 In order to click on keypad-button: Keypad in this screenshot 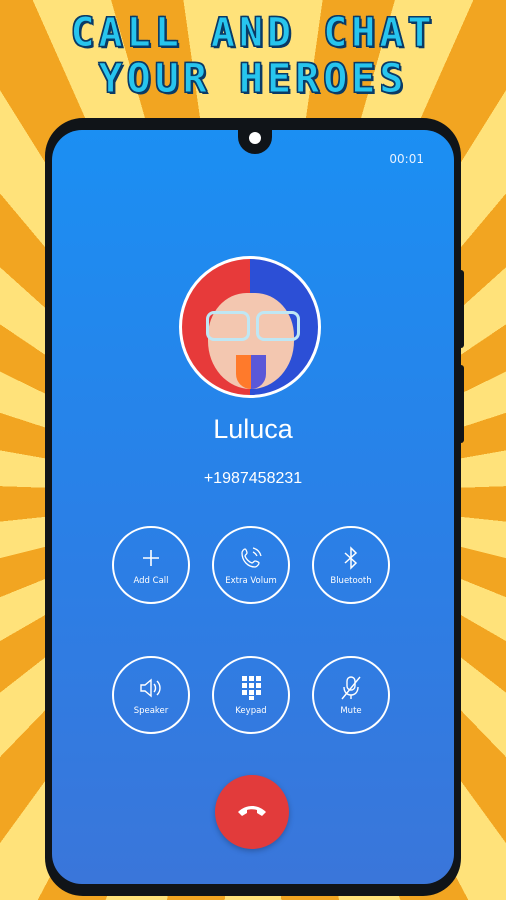, I will do `click(251, 695)`.